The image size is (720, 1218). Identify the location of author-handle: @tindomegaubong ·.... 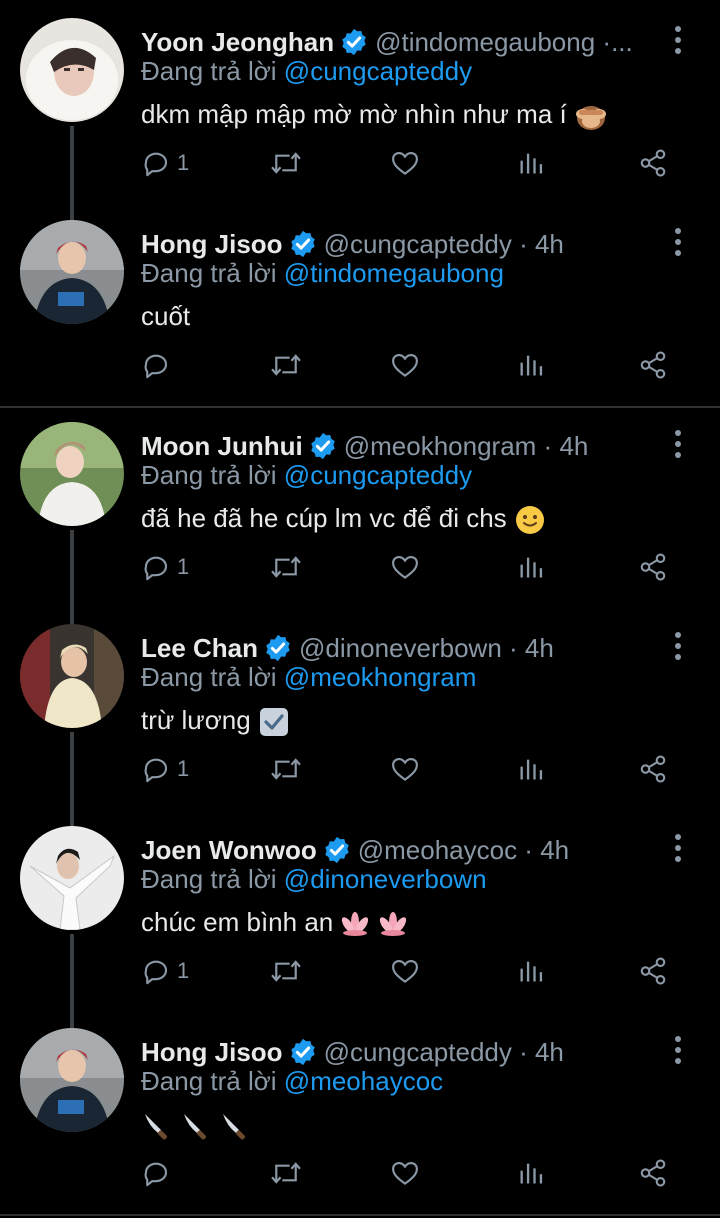
(504, 42).